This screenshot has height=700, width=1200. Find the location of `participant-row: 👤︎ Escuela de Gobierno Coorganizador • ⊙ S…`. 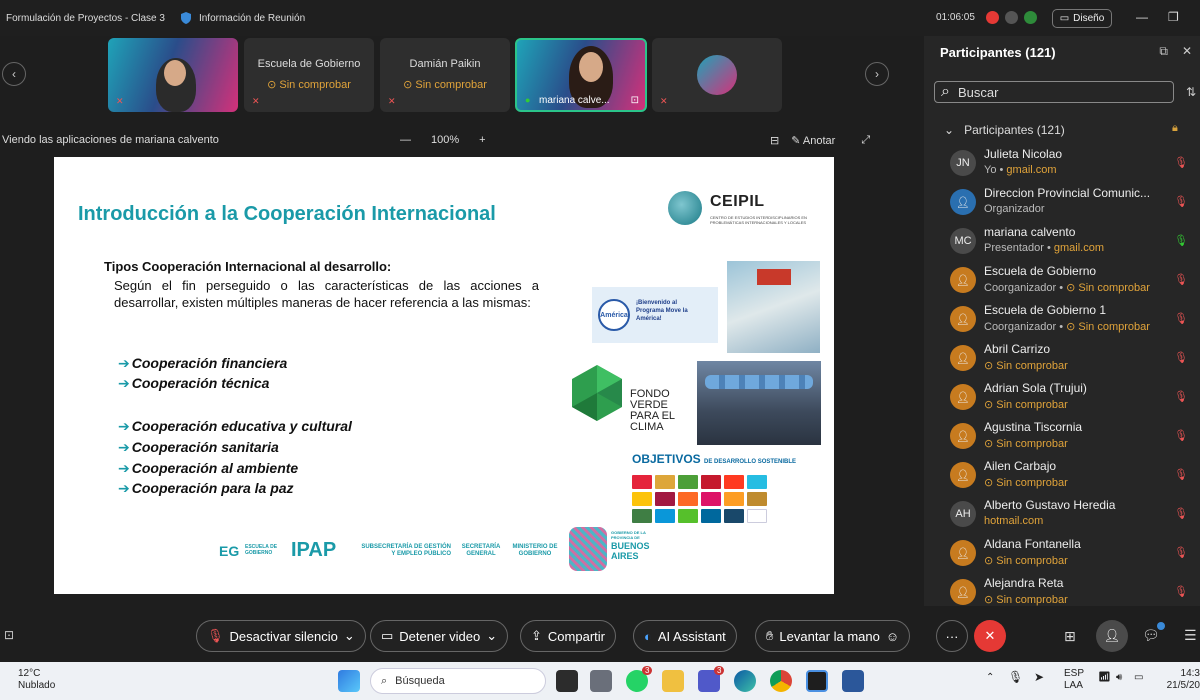

participant-row: 👤︎ Escuela de Gobierno Coorganizador • ⊙ S… is located at coordinates (1069, 280).